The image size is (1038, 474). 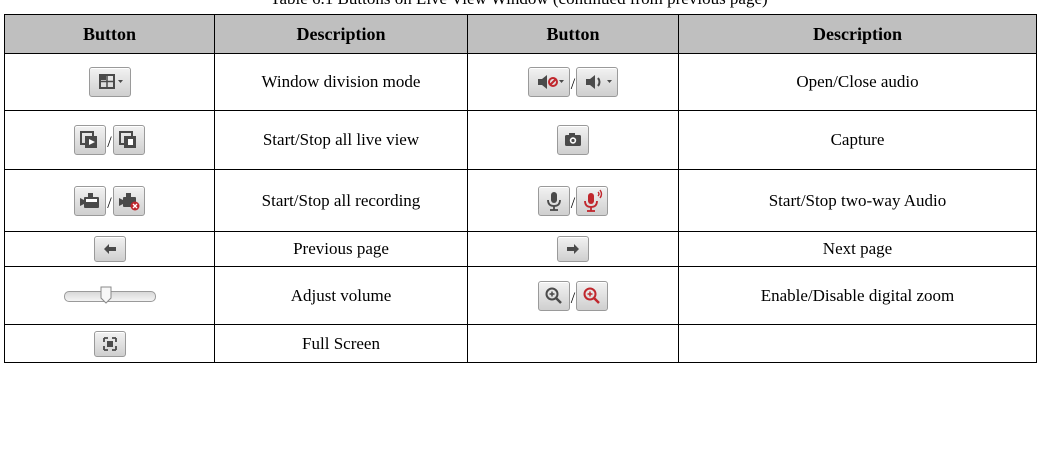 I want to click on fullscreen-icon, so click(x=109, y=343).